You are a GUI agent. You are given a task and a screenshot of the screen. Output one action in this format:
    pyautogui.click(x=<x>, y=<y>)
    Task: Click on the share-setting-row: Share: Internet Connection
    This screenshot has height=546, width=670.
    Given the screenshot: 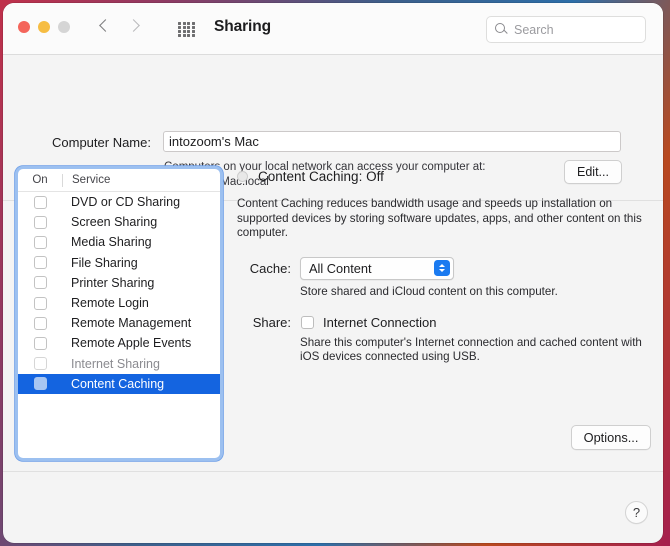 What is the action you would take?
    pyautogui.click(x=443, y=322)
    